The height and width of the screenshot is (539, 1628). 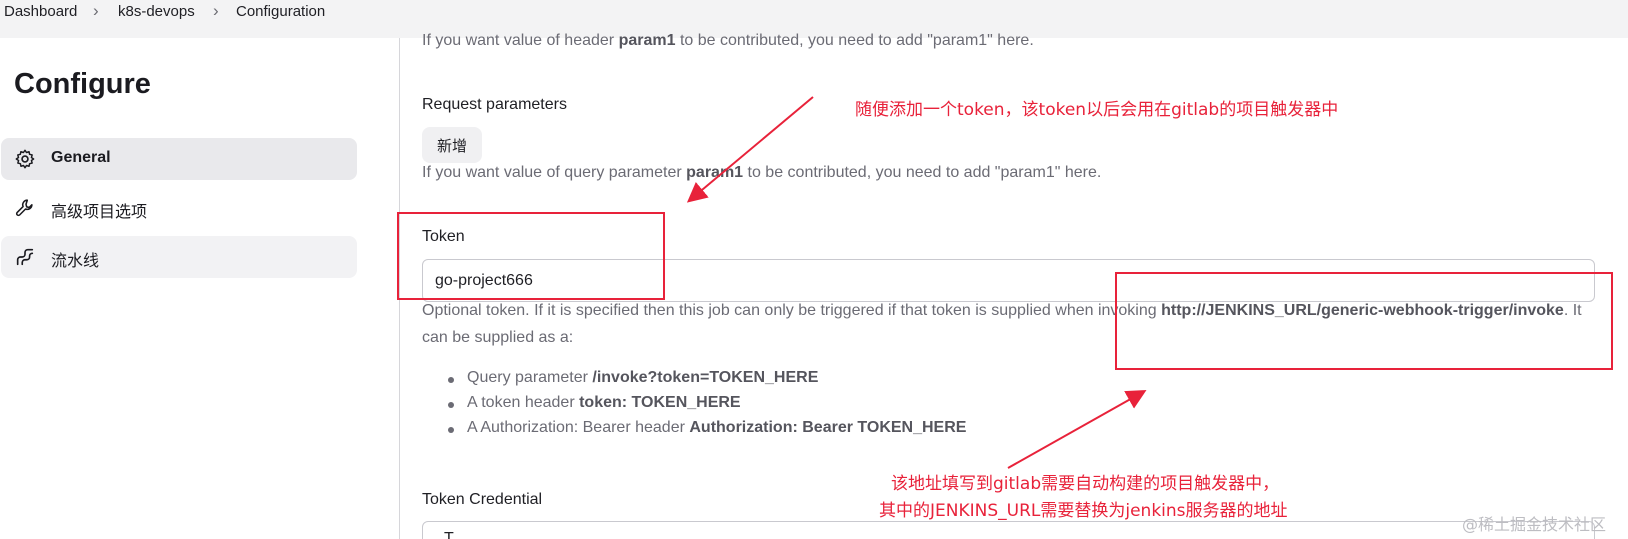 What do you see at coordinates (1085, 484) in the screenshot?
I see `annotation-note-url-line1: 该地址填写到gitlab需要自动构建的项目触发器中，` at bounding box center [1085, 484].